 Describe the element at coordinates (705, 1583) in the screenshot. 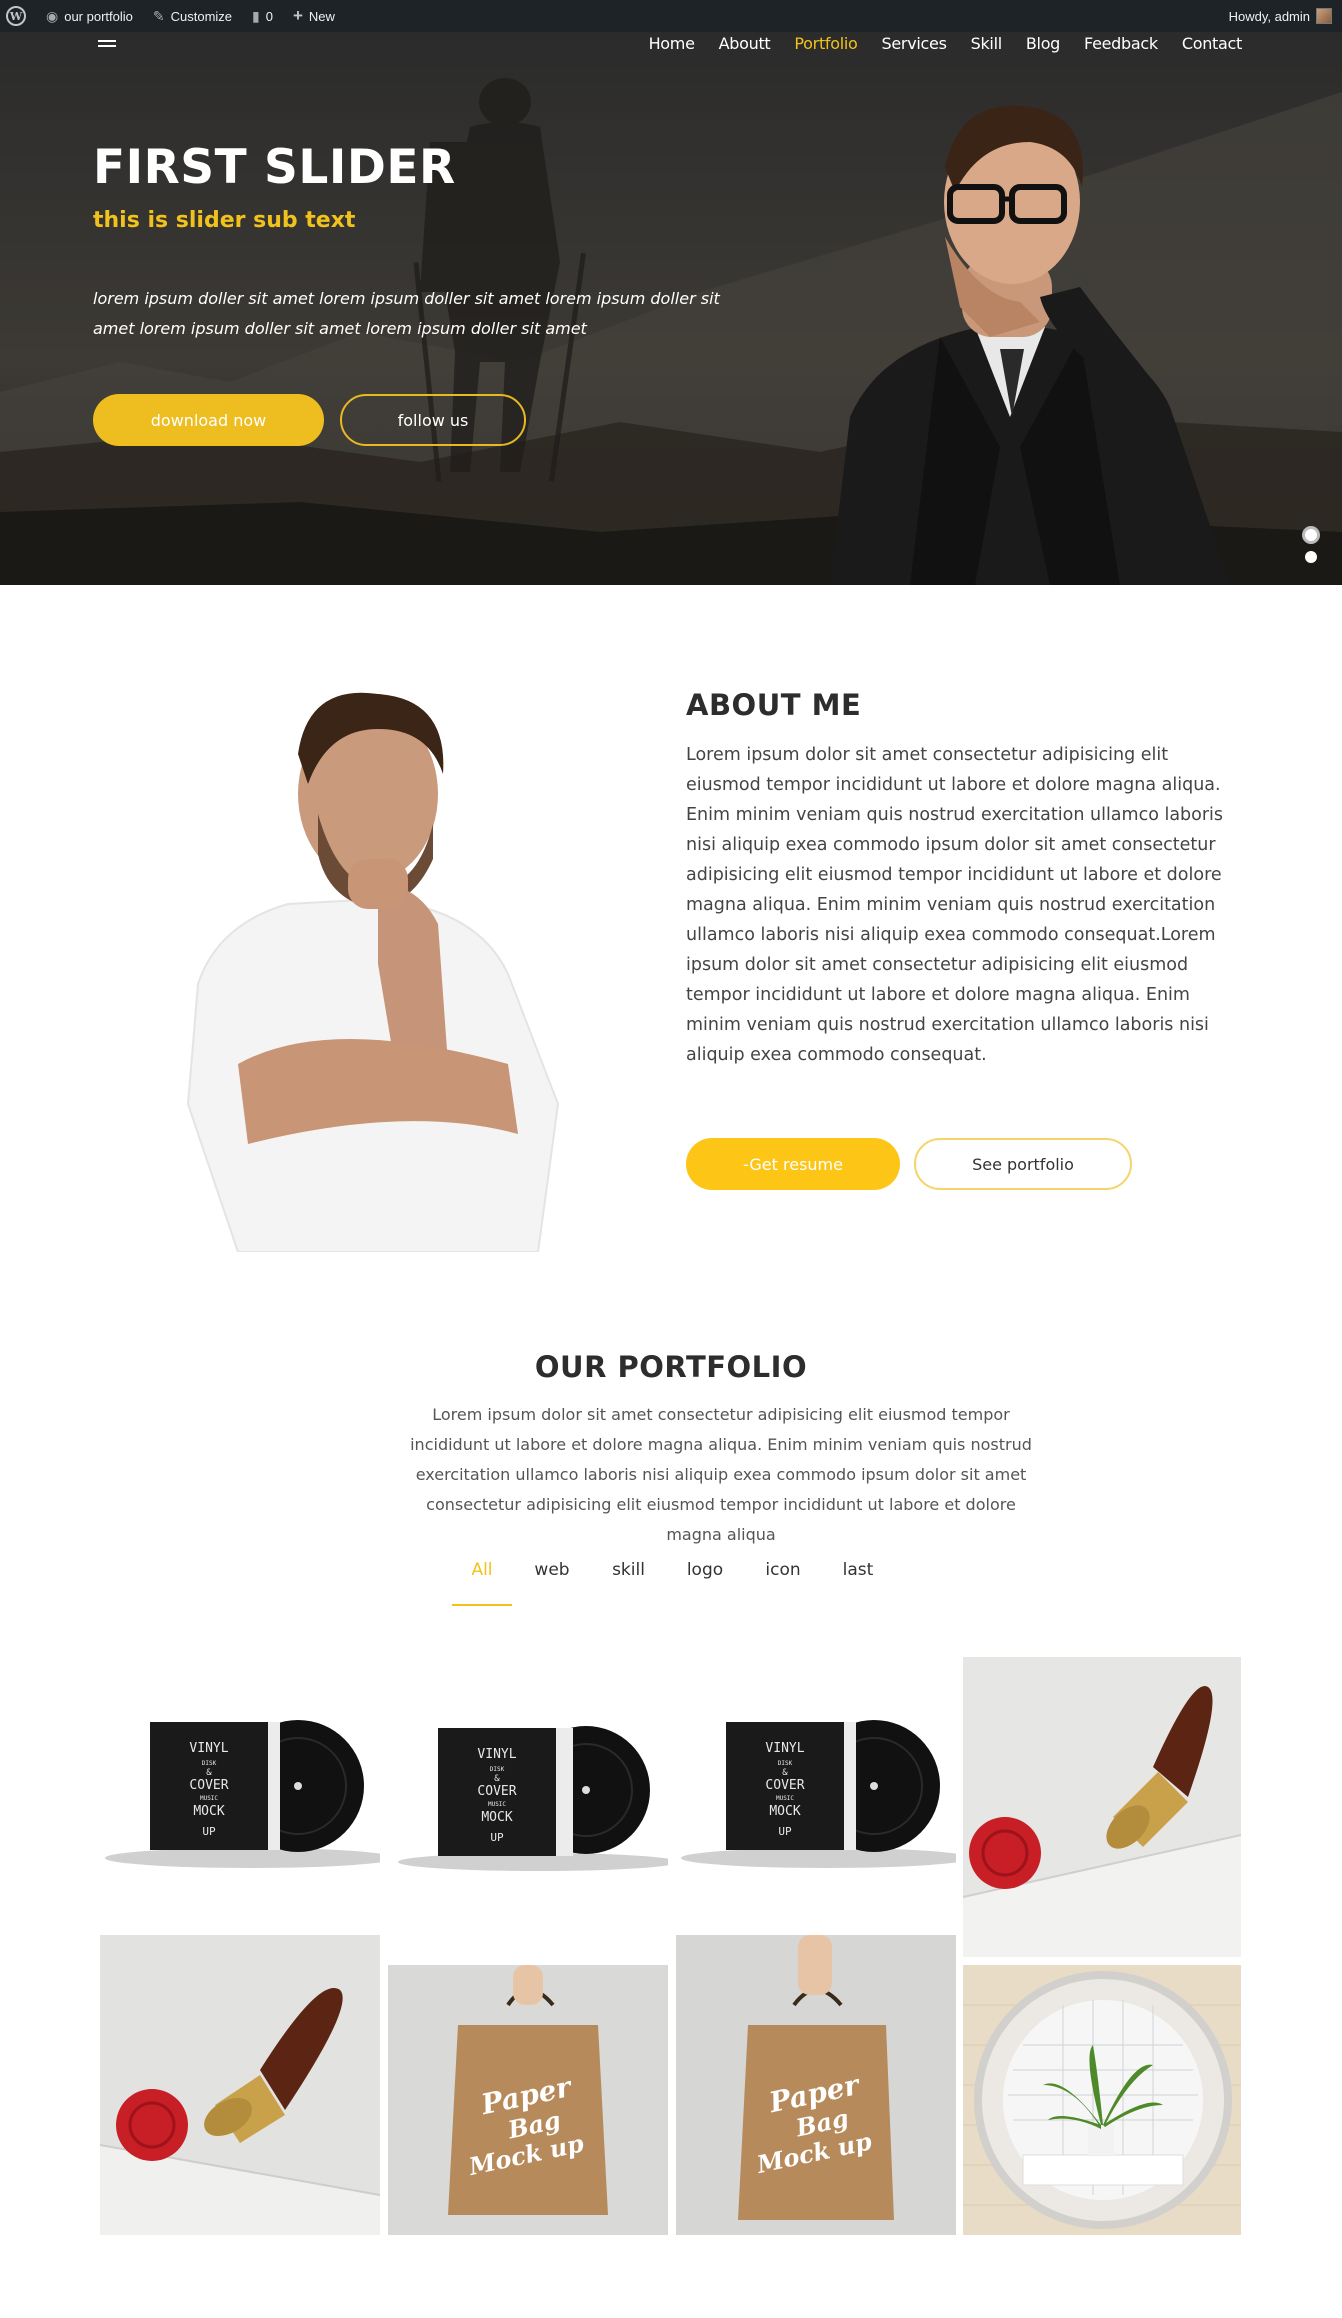

I see `filter-logo: logo` at that location.